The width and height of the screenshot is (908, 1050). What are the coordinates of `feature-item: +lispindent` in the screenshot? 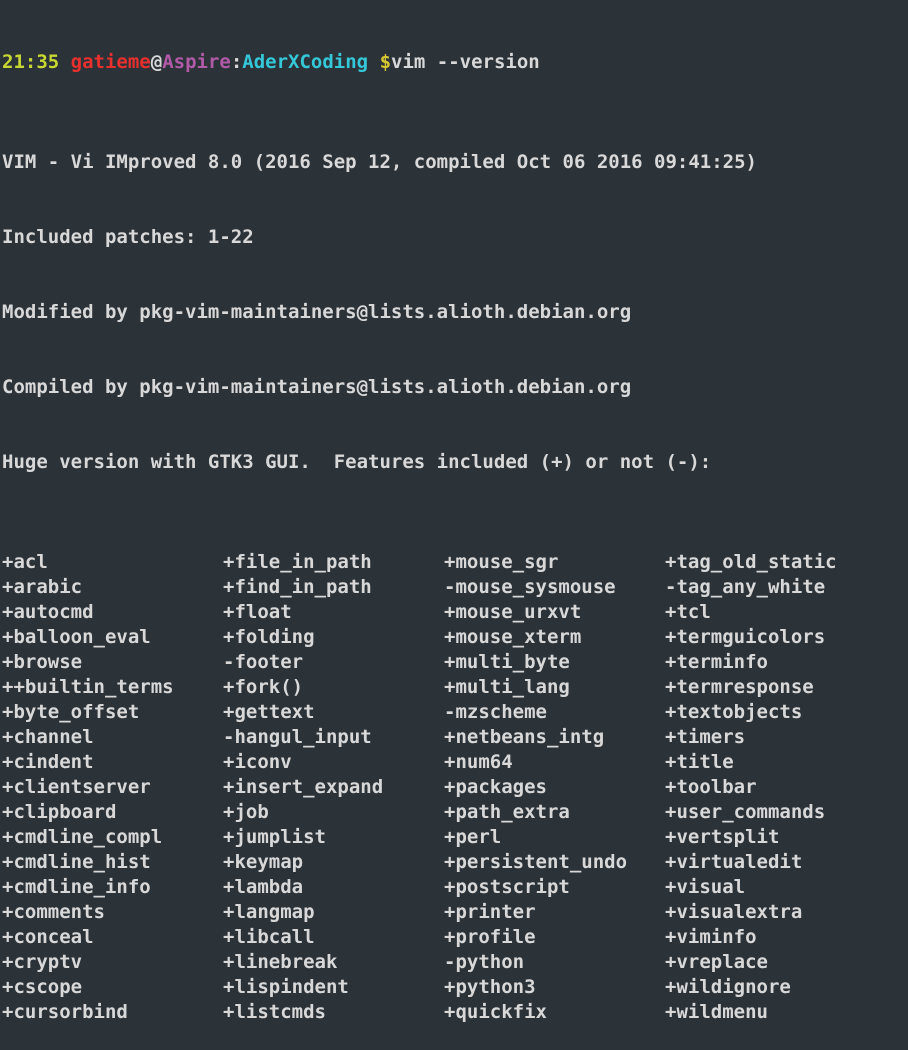 It's located at (286, 987).